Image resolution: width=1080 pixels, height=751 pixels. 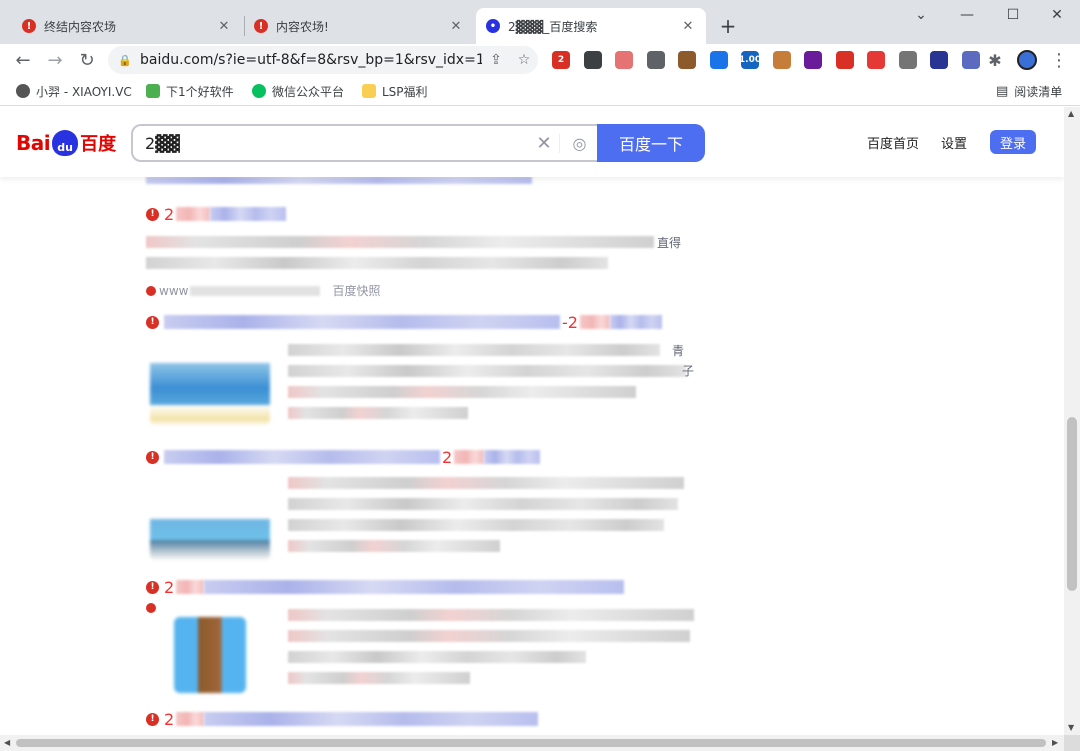 What do you see at coordinates (1057, 15) in the screenshot?
I see `close-window-button: ✕` at bounding box center [1057, 15].